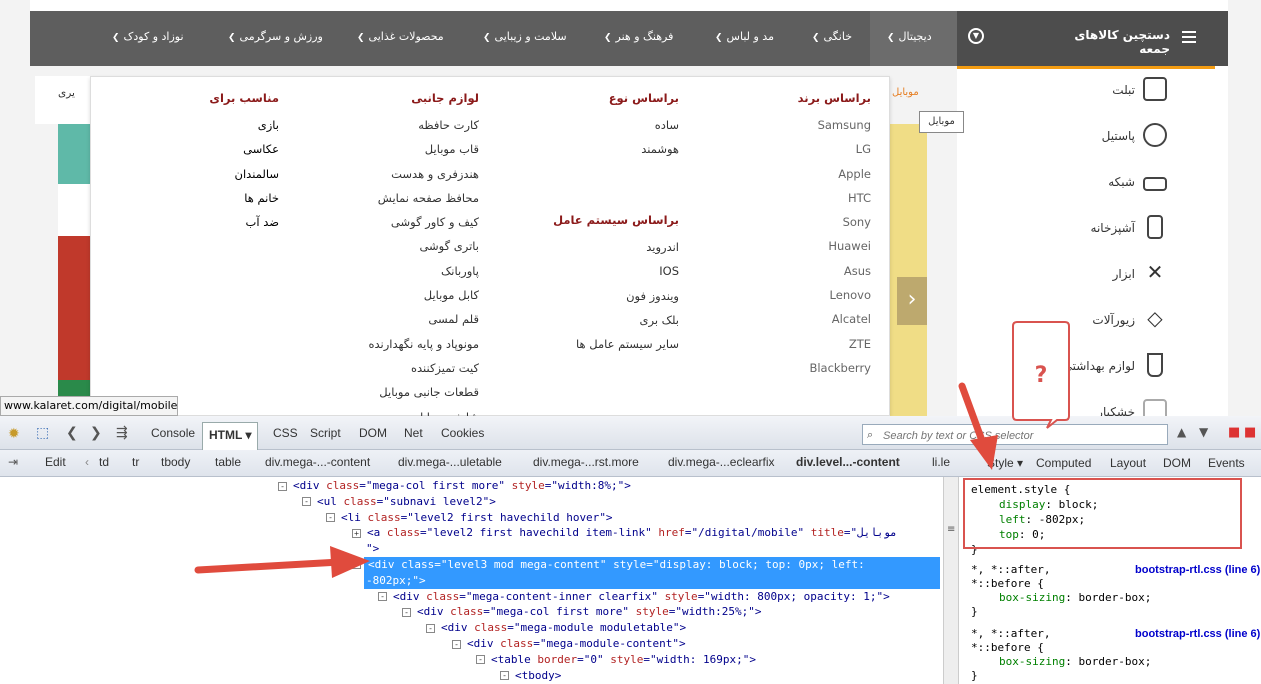 This screenshot has width=1261, height=684. I want to click on brand-link: Asus, so click(834, 271).